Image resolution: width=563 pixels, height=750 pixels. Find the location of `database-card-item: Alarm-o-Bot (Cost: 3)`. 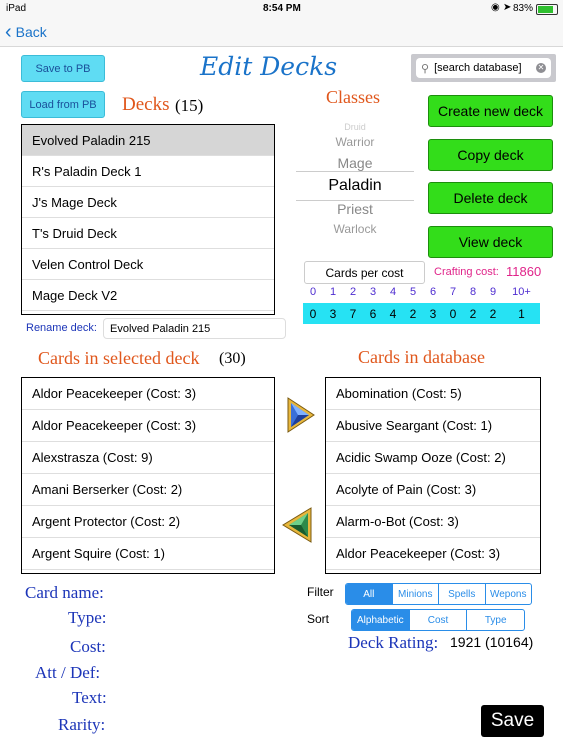

database-card-item: Alarm-o-Bot (Cost: 3) is located at coordinates (433, 522).